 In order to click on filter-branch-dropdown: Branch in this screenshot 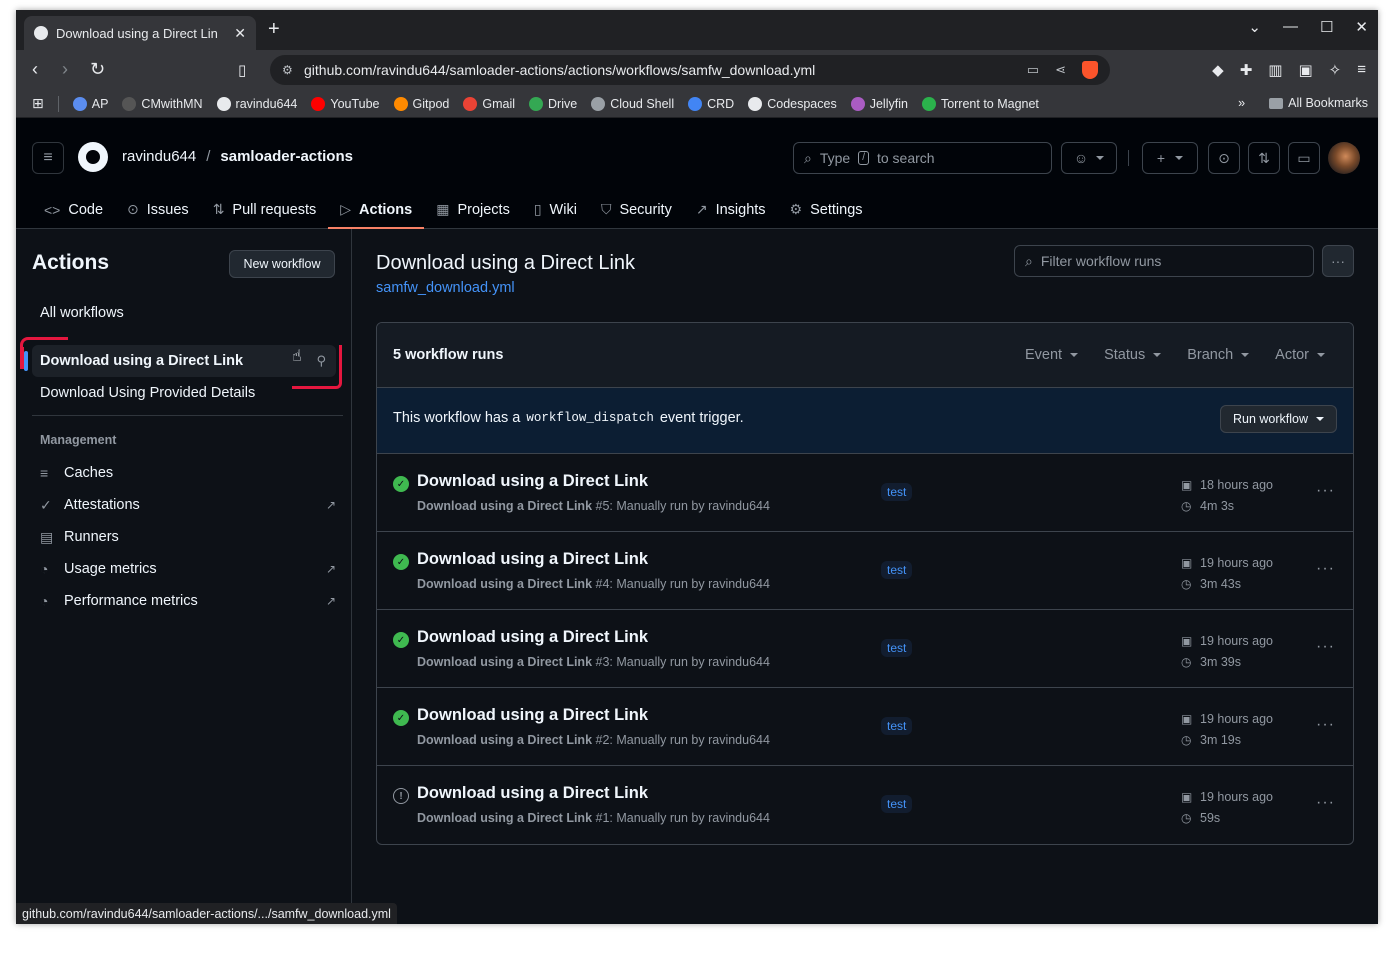, I will do `click(1218, 355)`.